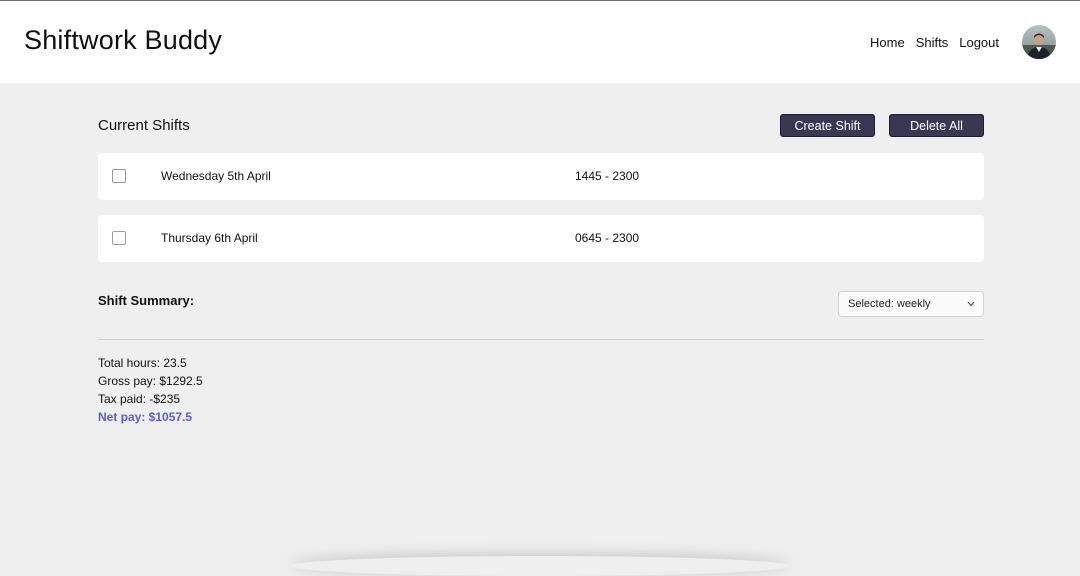 This screenshot has width=1080, height=576. I want to click on tax-paid: Tax paid: -$235, so click(139, 399).